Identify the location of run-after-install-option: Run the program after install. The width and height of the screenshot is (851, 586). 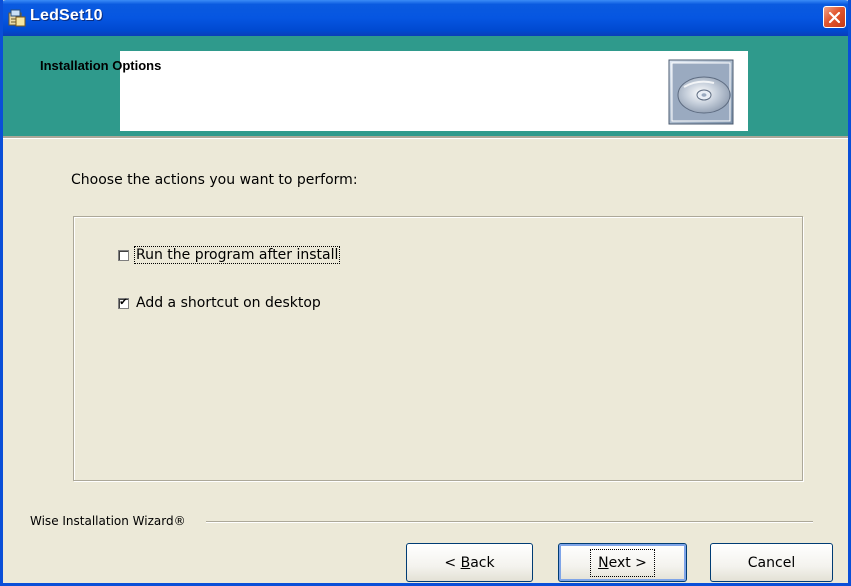
(229, 255).